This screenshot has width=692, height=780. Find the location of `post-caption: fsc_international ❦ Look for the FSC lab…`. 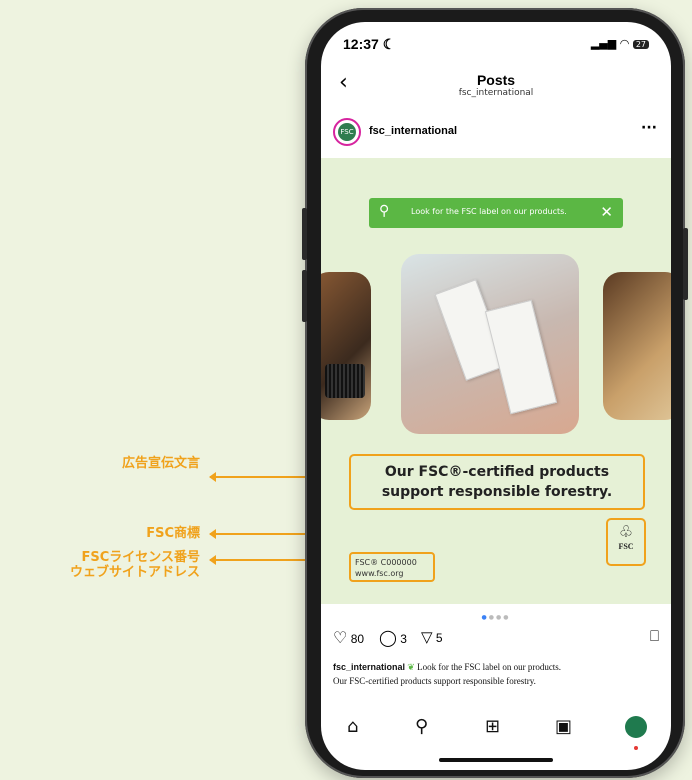

post-caption: fsc_international ❦ Look for the FSC lab… is located at coordinates (496, 674).